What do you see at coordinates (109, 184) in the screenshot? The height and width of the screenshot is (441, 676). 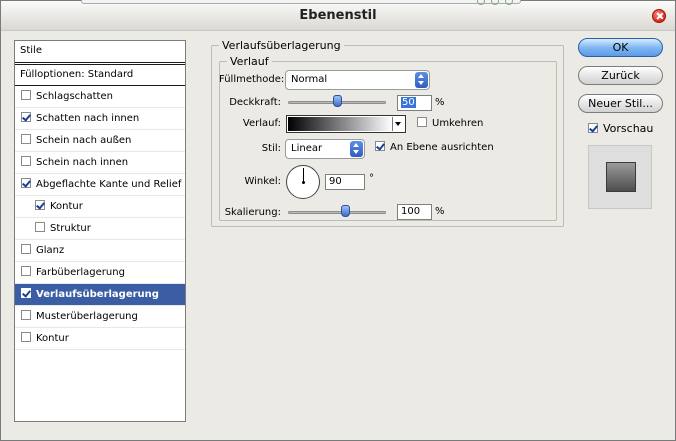 I see `sidebar-item-label: Abgeflachte Kante und Relief` at bounding box center [109, 184].